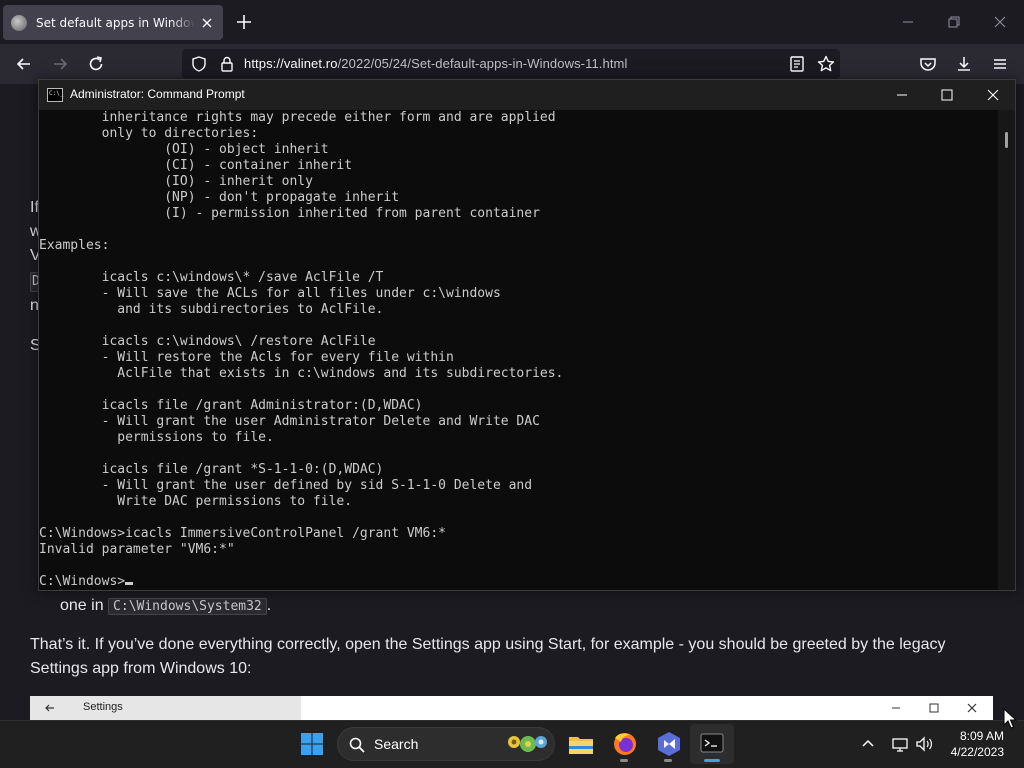  What do you see at coordinates (900, 744) in the screenshot?
I see `network-icon` at bounding box center [900, 744].